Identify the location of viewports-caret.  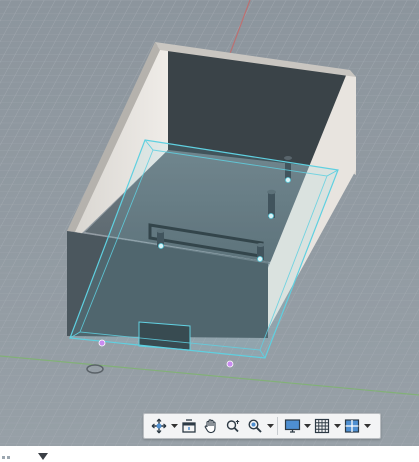
(367, 426).